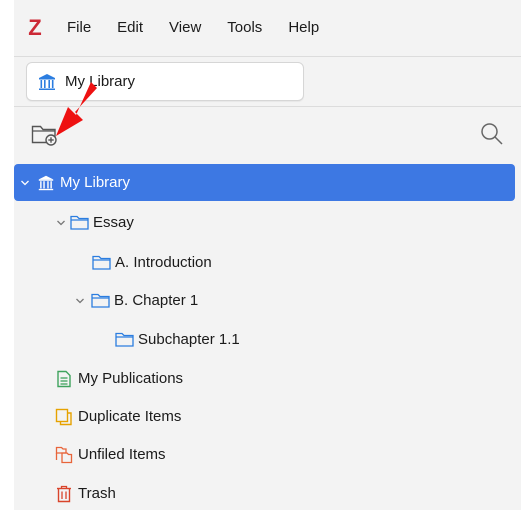 The width and height of the screenshot is (521, 512). I want to click on tree-item-label: Trash, so click(97, 493).